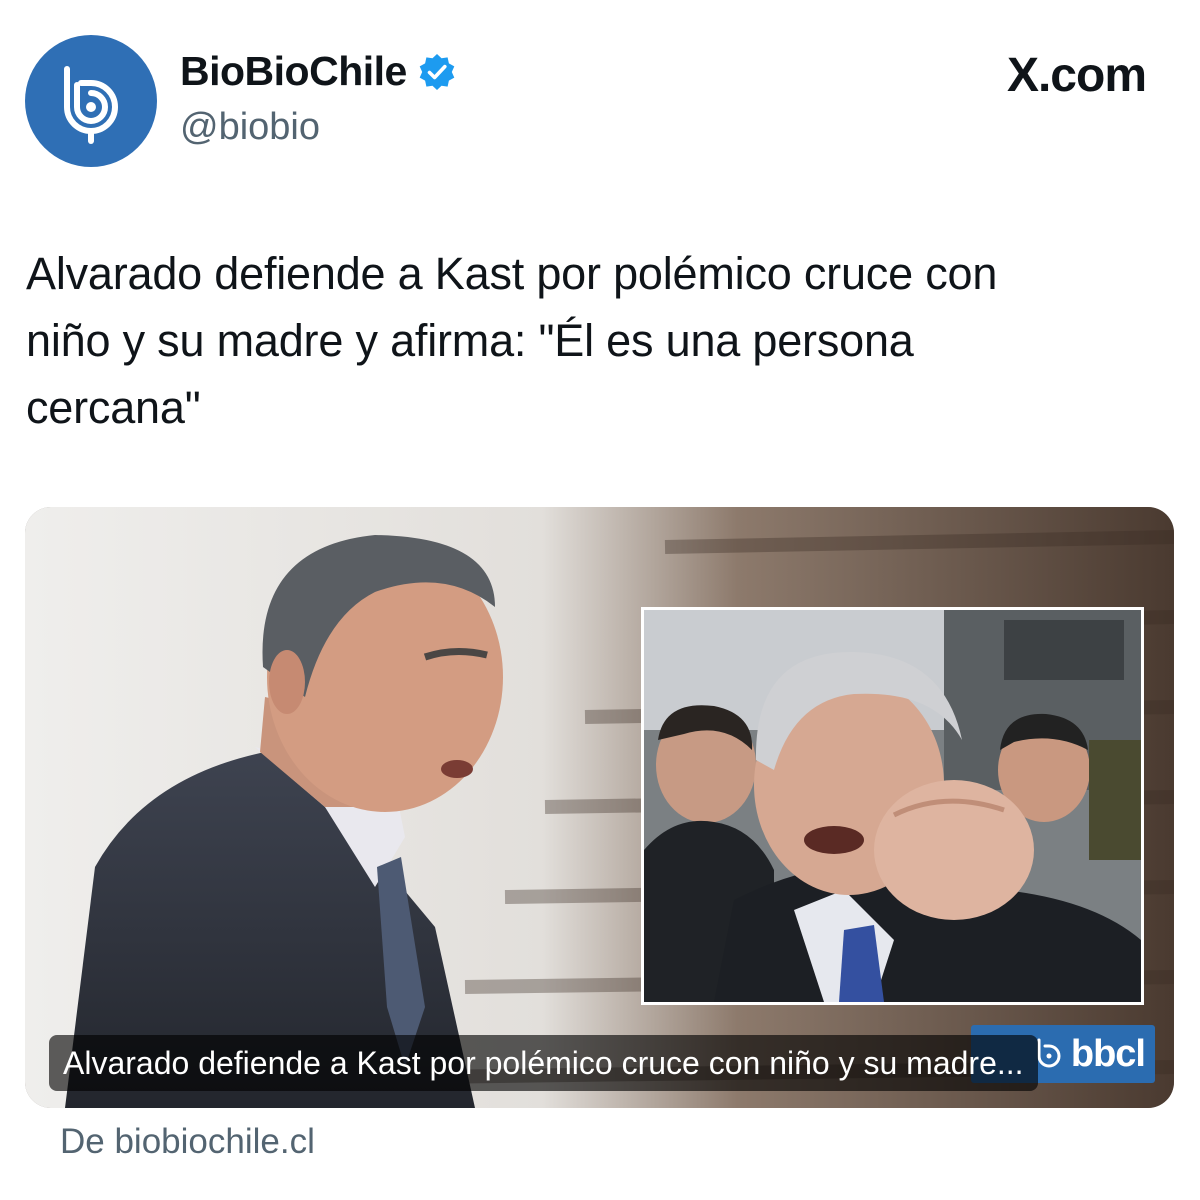 The image size is (1200, 1200). I want to click on verified-badge-icon, so click(437, 71).